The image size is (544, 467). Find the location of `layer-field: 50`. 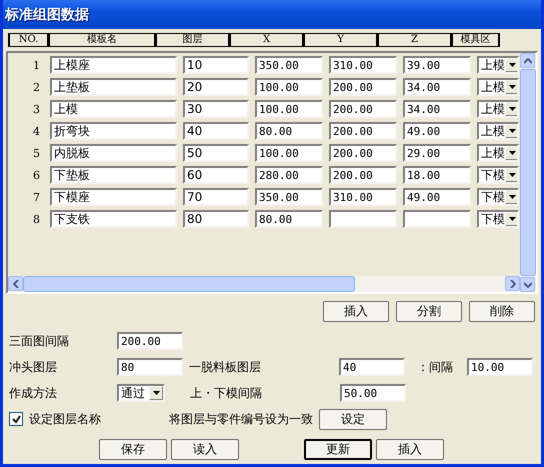

layer-field: 50 is located at coordinates (216, 153).